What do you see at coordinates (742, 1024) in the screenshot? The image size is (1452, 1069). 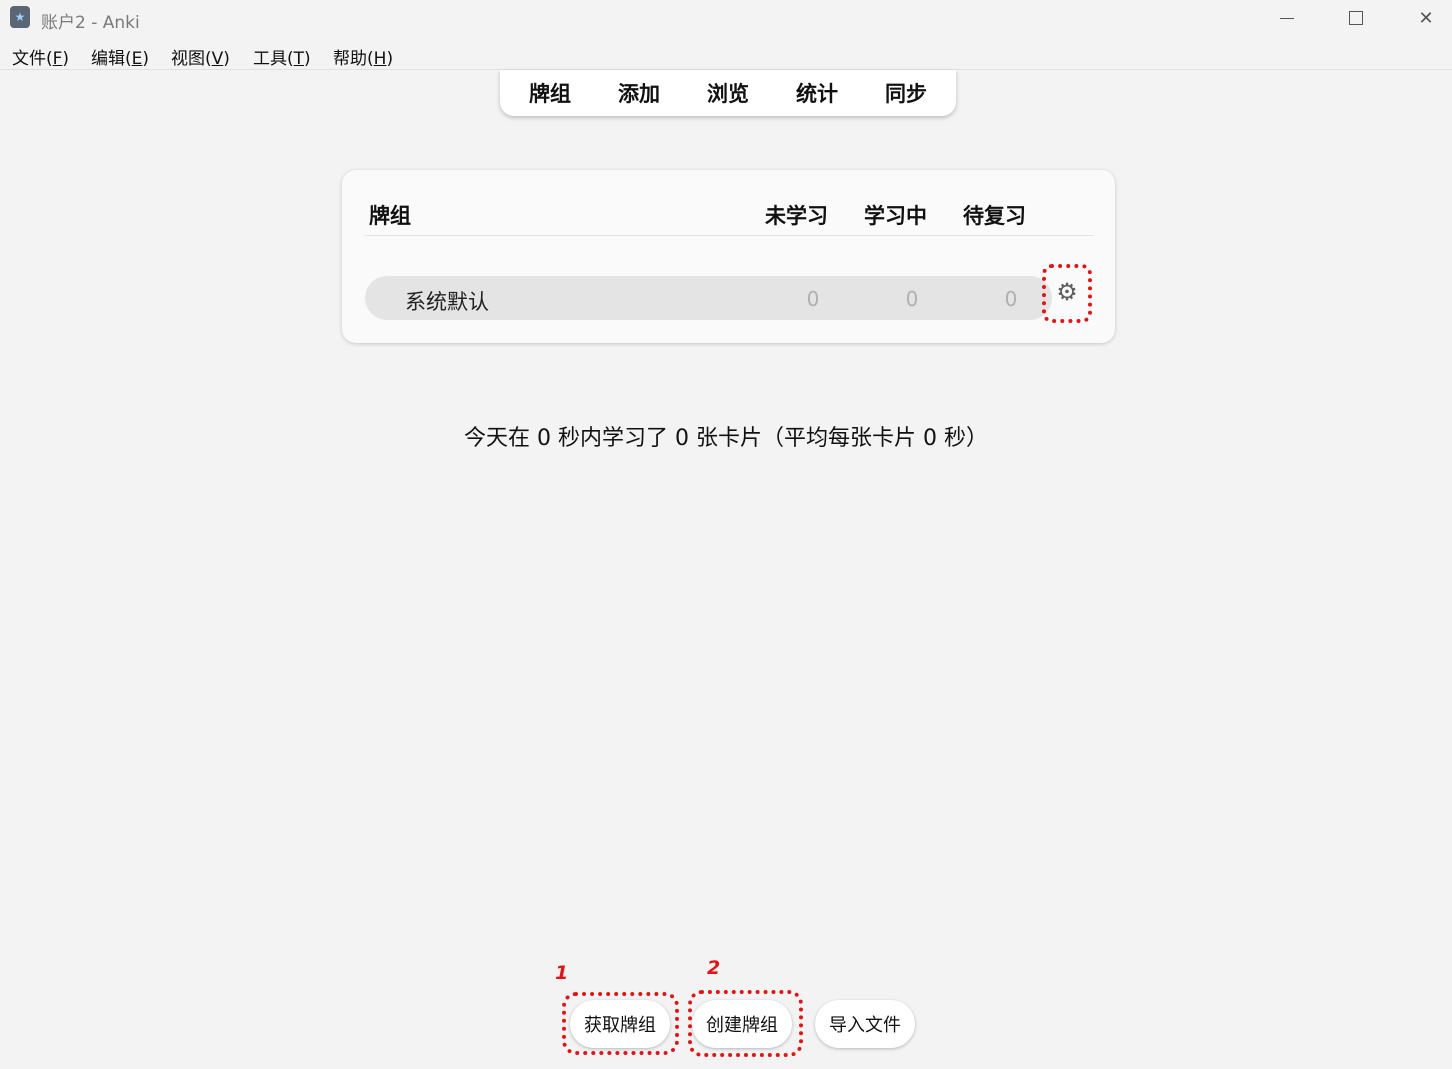 I see `create-deck-button: 创建牌组` at bounding box center [742, 1024].